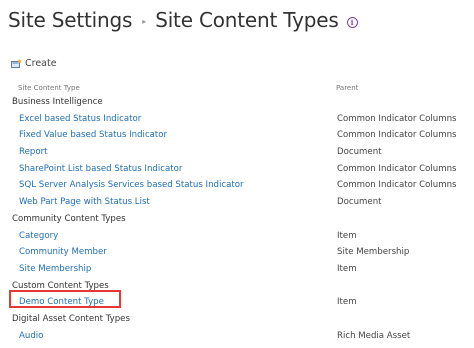 This screenshot has height=348, width=474. I want to click on content-type-link: Report, so click(33, 152).